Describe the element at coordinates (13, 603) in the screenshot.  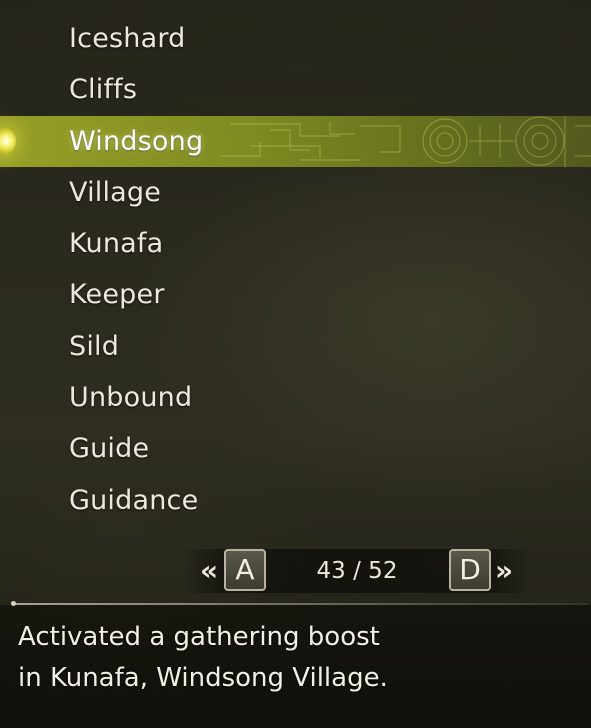
I see `divider-dot-icon` at that location.